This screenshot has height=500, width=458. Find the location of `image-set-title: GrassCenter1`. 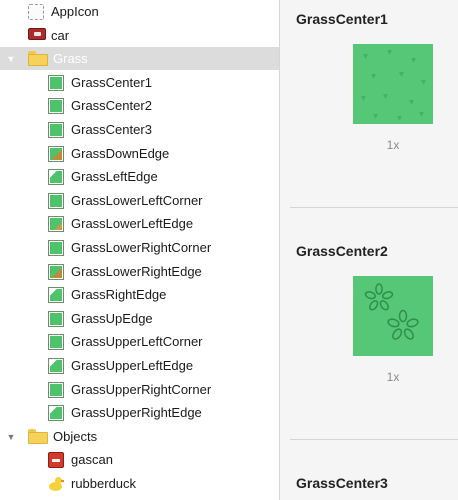

image-set-title: GrassCenter1 is located at coordinates (342, 19).